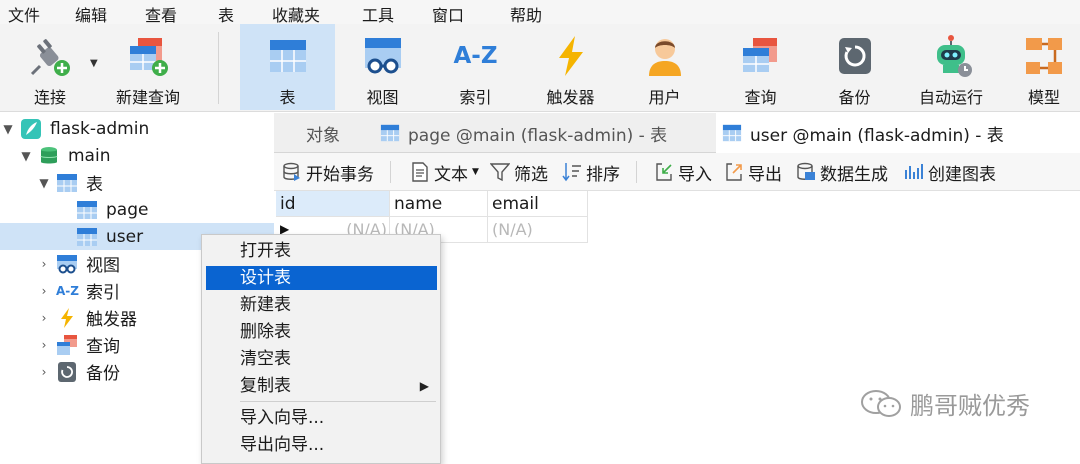 The height and width of the screenshot is (464, 1080). I want to click on menu-open-table: 打开表, so click(321, 251).